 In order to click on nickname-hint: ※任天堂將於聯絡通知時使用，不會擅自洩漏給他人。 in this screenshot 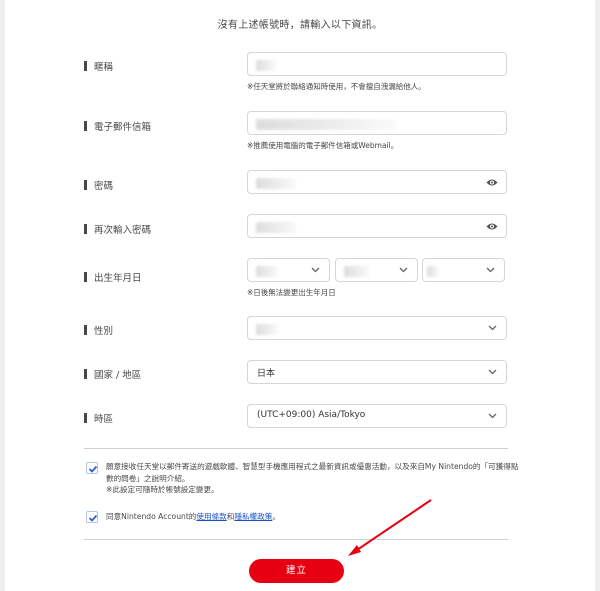, I will do `click(336, 86)`.